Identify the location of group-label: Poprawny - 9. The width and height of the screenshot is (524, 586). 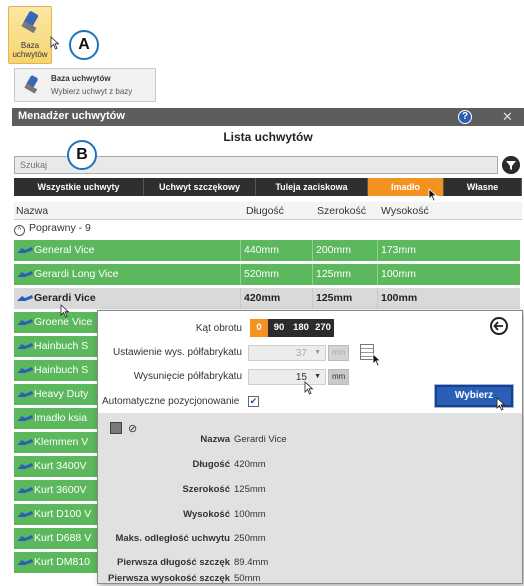
(60, 228).